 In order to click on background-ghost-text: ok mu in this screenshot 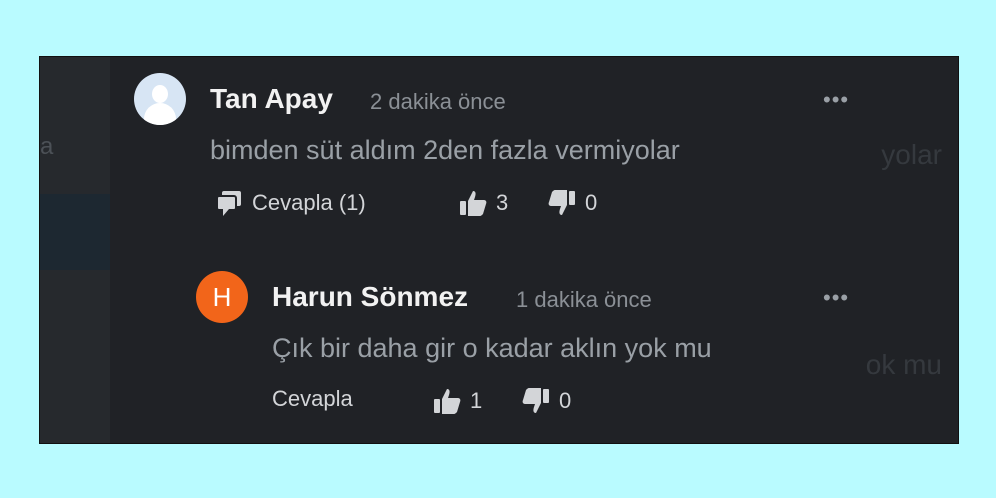, I will do `click(903, 364)`.